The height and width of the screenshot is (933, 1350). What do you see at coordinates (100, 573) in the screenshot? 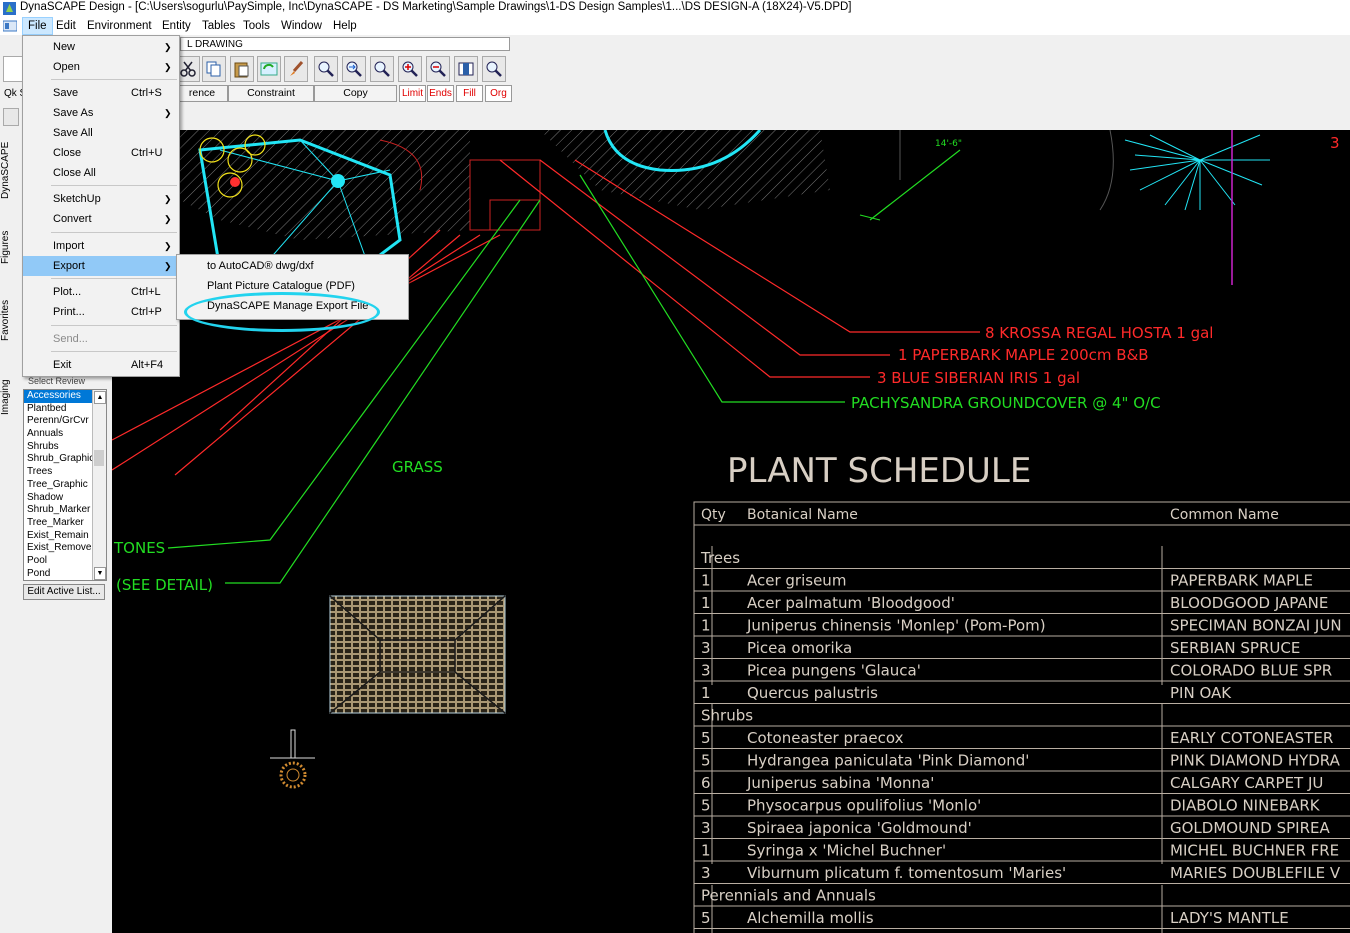
I see `scroll-down-icon: ▼` at bounding box center [100, 573].